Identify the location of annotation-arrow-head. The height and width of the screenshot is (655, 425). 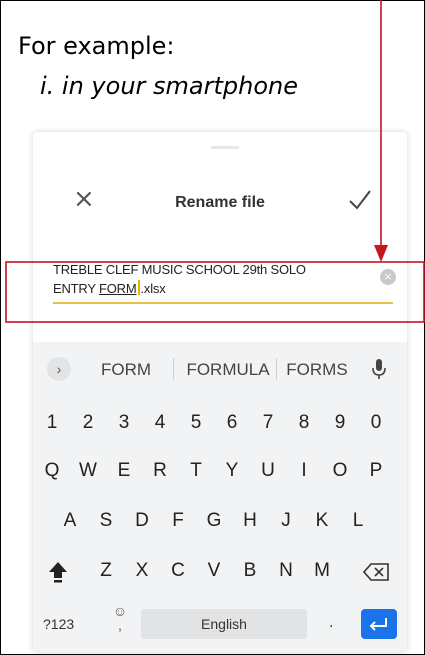
(381, 253).